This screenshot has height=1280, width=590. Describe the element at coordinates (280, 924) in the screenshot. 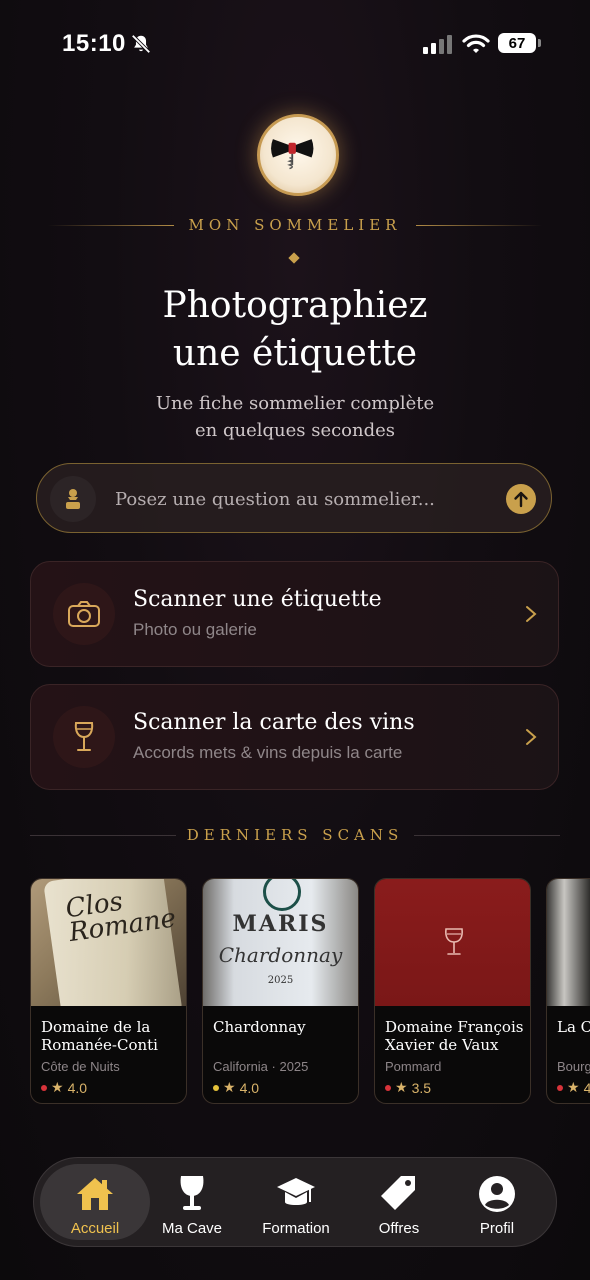

I see `thumbnail-label-text: MARIS` at that location.